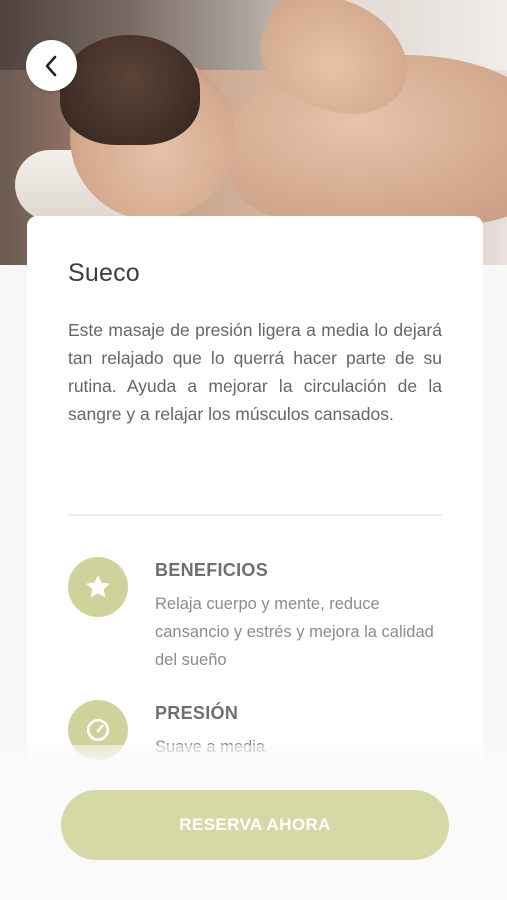 The height and width of the screenshot is (900, 507). Describe the element at coordinates (104, 273) in the screenshot. I see `service-title: Sueco` at that location.